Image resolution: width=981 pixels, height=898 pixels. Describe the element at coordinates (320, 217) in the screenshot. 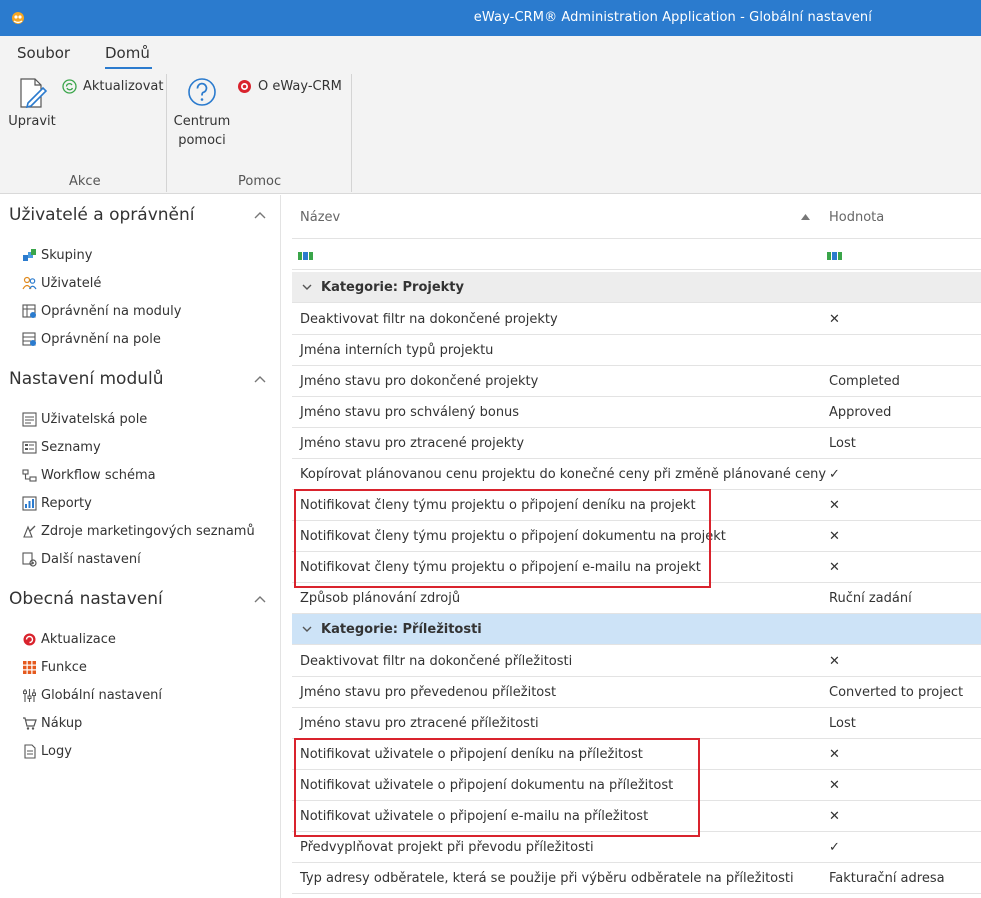

I see `column-header-name: Název` at that location.